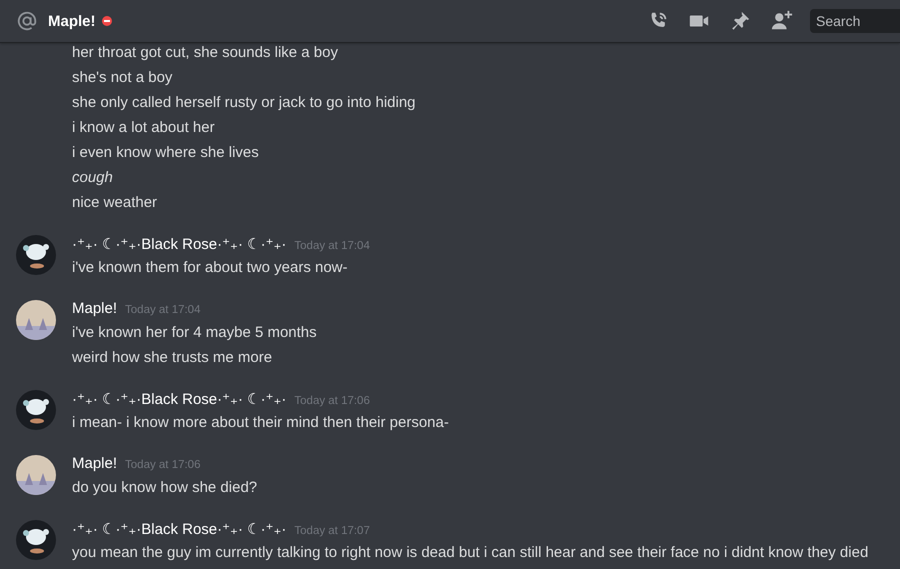 Image resolution: width=900 pixels, height=569 pixels. I want to click on message-text: do you know how she died?, so click(165, 488).